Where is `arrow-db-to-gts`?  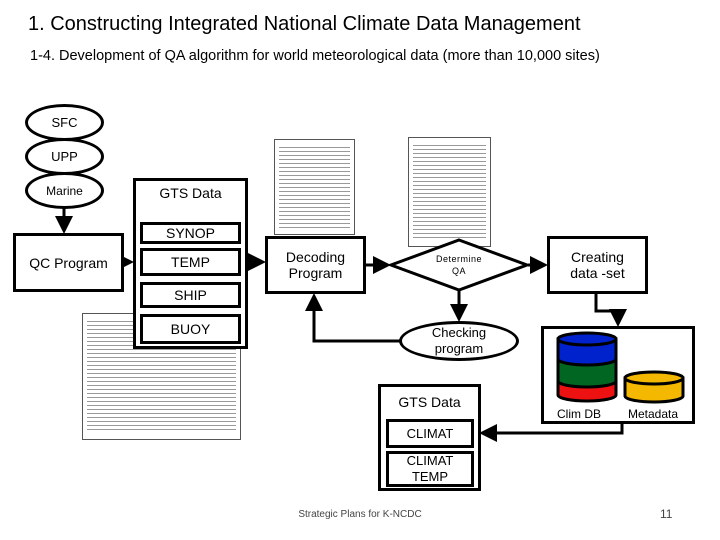 arrow-db-to-gts is located at coordinates (551, 432).